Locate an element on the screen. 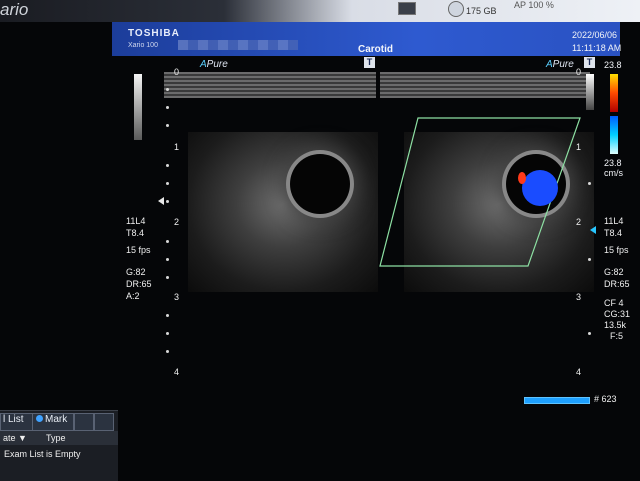 The image size is (640, 481). tab-mark-label: Mark is located at coordinates (56, 419).